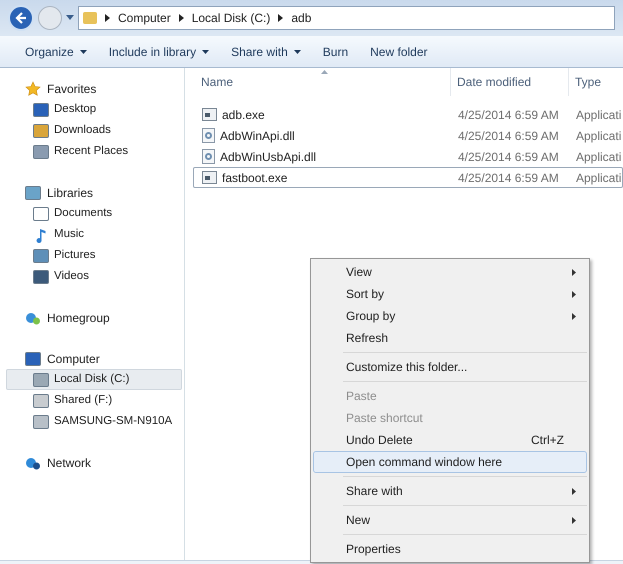 This screenshot has height=564, width=623. Describe the element at coordinates (450, 440) in the screenshot. I see `menu-item: Undo Delete Ctrl+Z` at that location.